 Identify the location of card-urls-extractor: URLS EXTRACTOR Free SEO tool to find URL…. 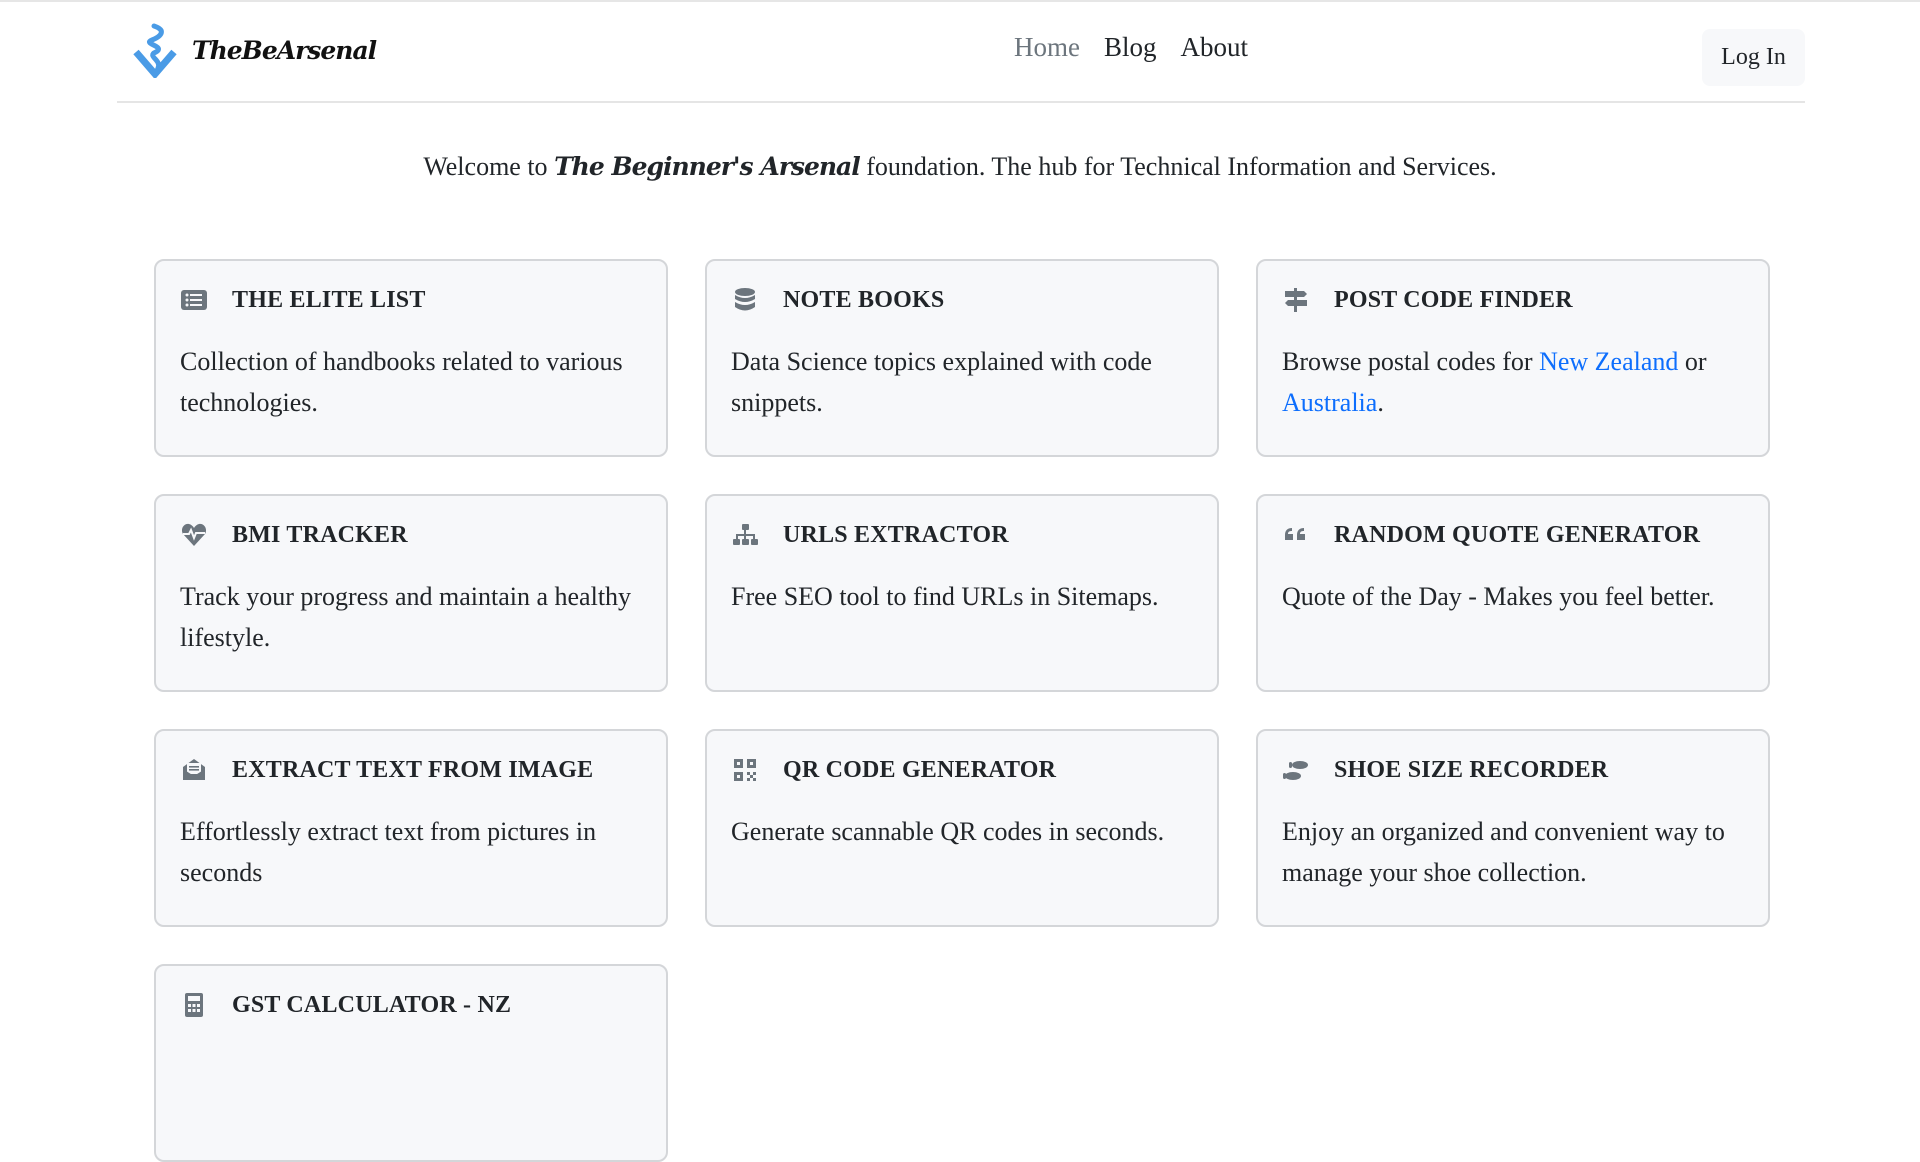
(962, 593).